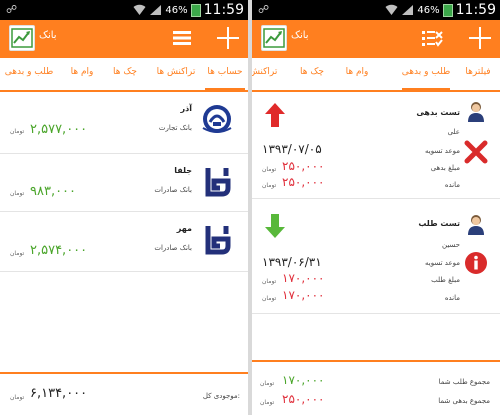  I want to click on remain-amount: ۲۵۰,۰۰۰, so click(303, 182).